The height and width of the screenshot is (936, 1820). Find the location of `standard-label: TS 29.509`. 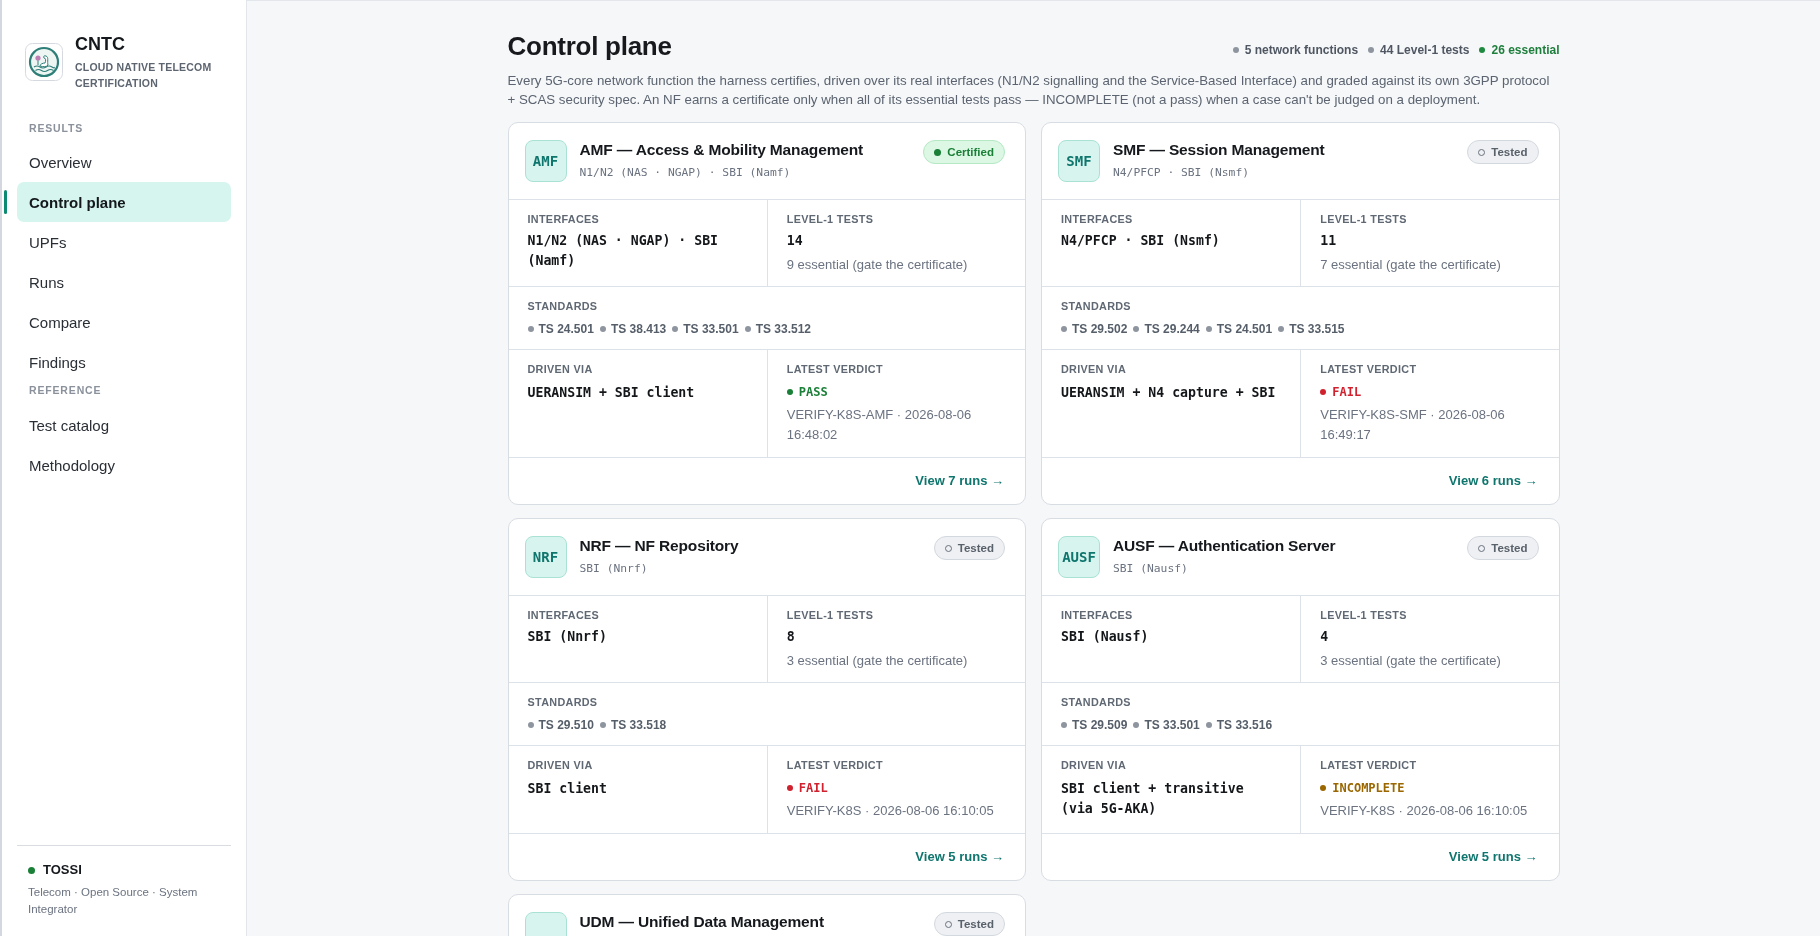

standard-label: TS 29.509 is located at coordinates (1100, 725).